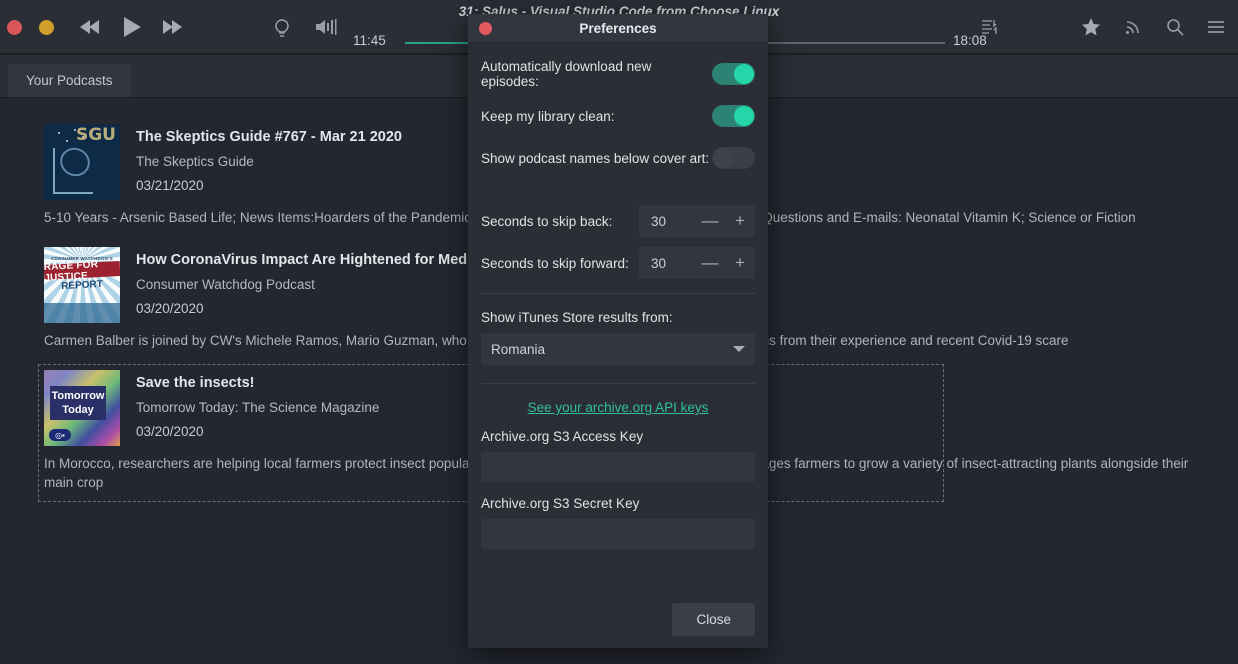 The image size is (1238, 664). What do you see at coordinates (740, 263) in the screenshot?
I see `skip-forward-plus-button: +` at bounding box center [740, 263].